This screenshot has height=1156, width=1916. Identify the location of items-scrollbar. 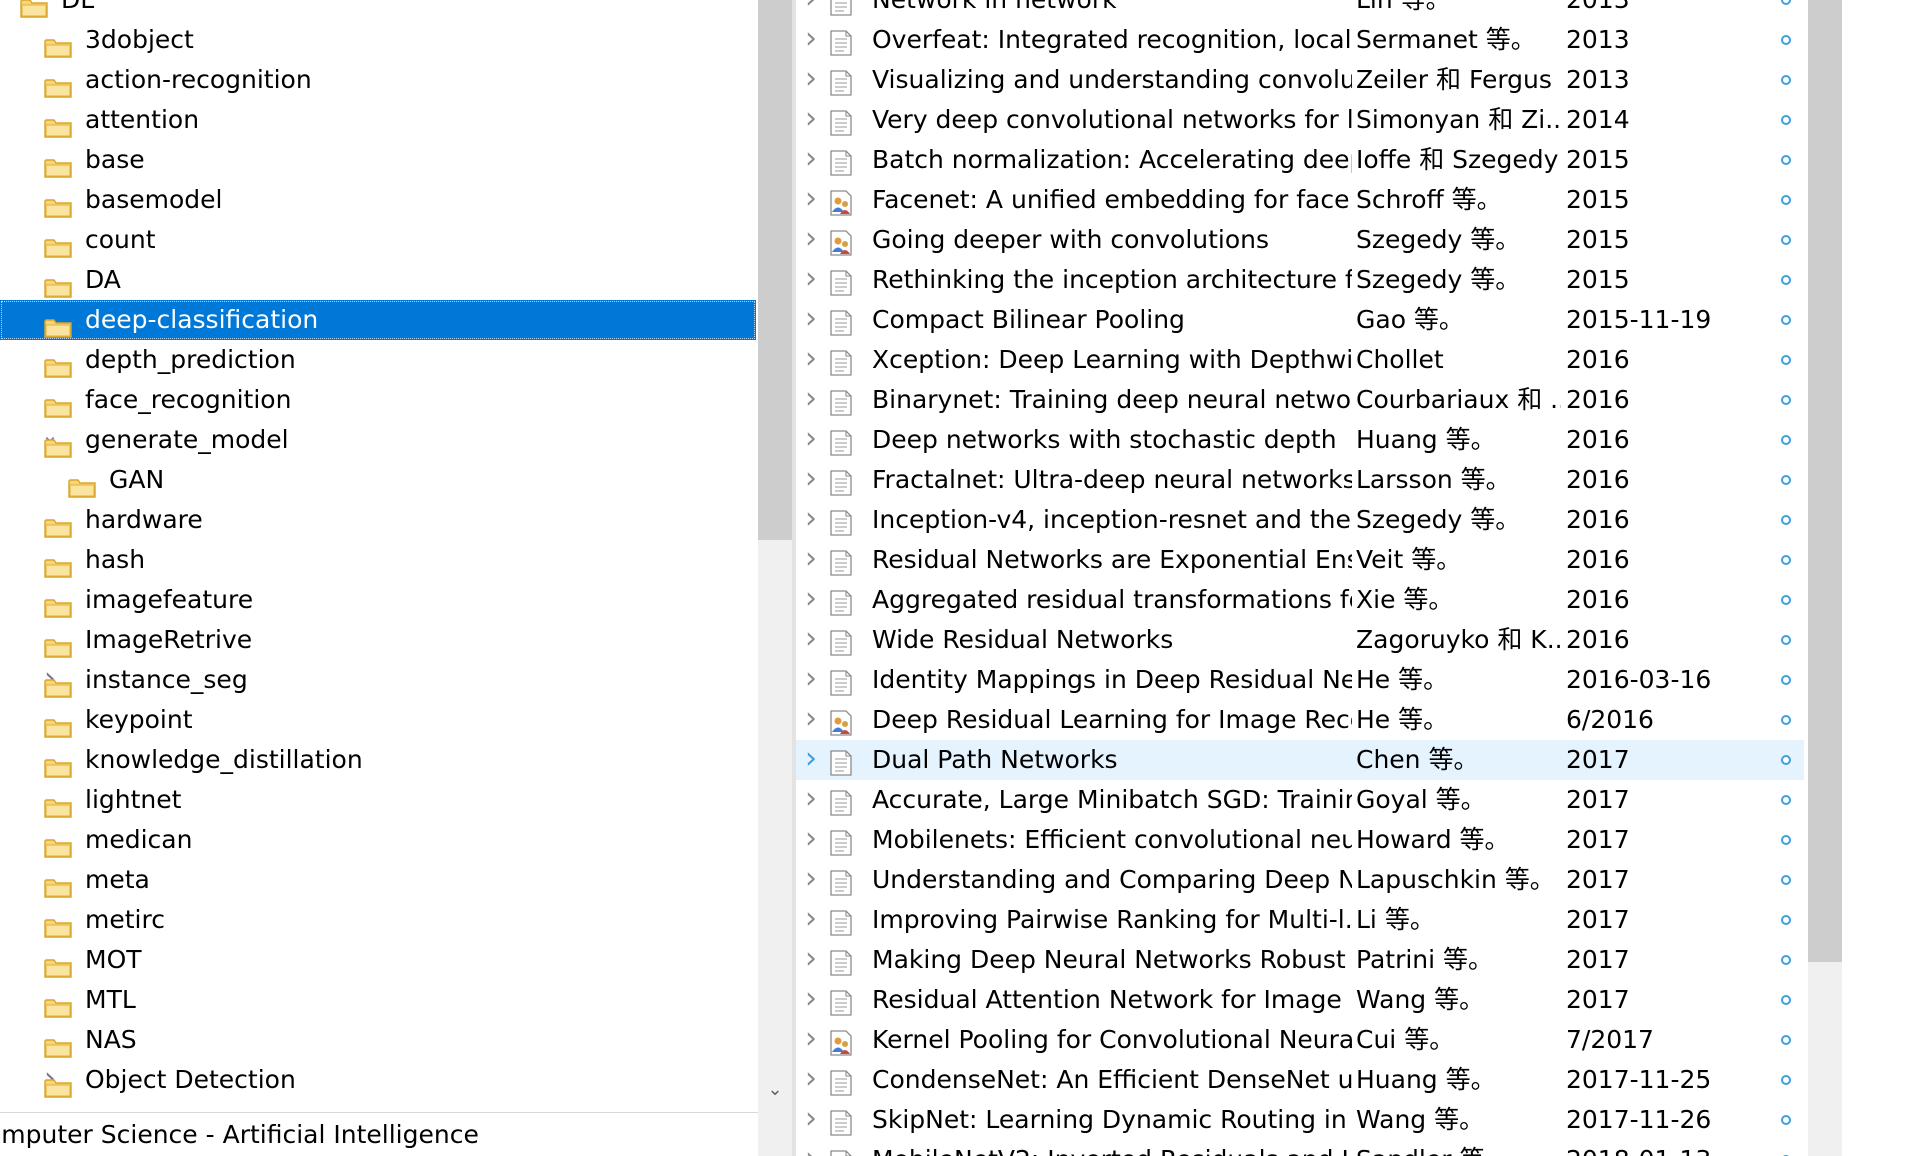
(1825, 578).